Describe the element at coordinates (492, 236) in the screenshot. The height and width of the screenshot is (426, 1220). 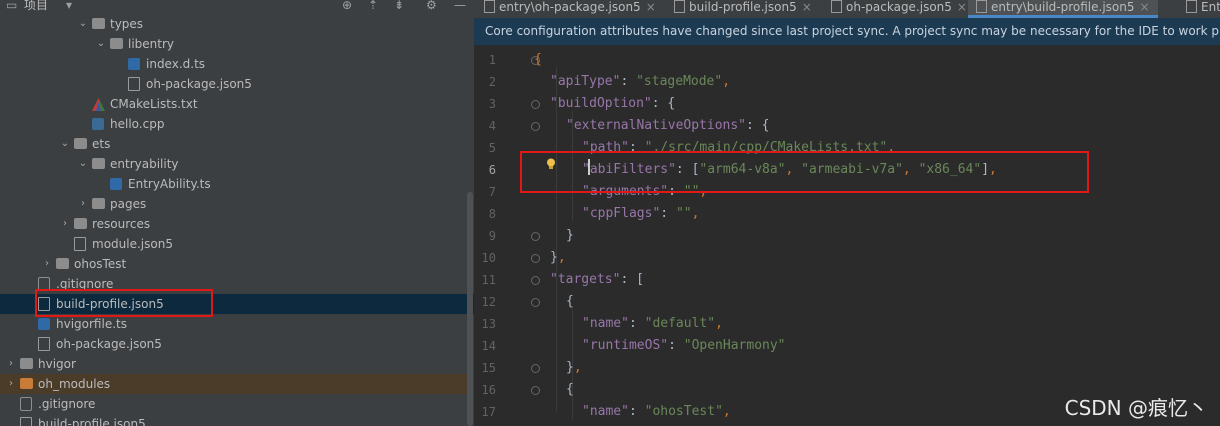
I see `line-number: 9` at that location.